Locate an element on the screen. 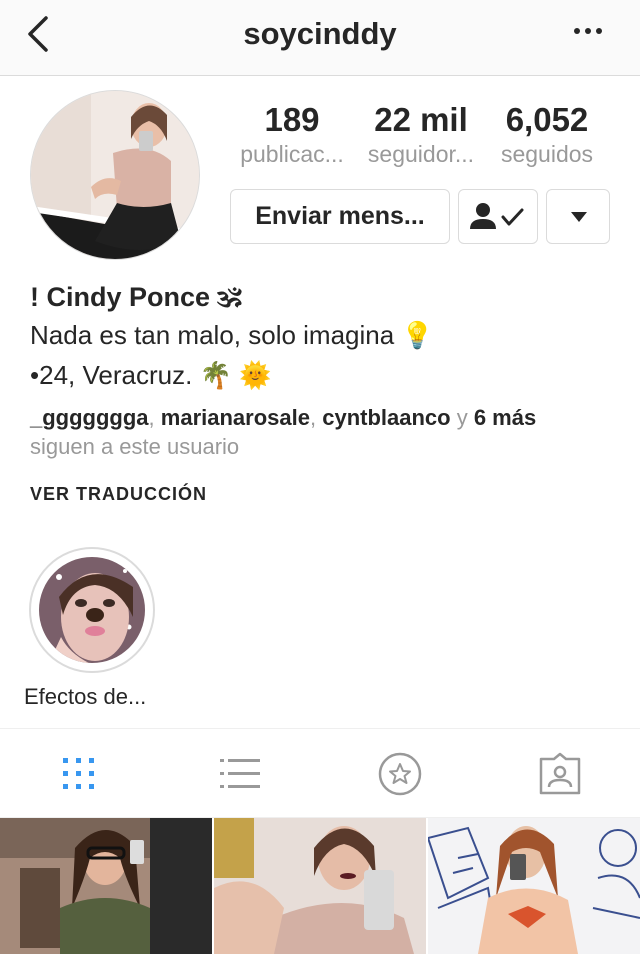 The width and height of the screenshot is (640, 969). following-stat: 6,052 seguidos is located at coordinates (547, 134).